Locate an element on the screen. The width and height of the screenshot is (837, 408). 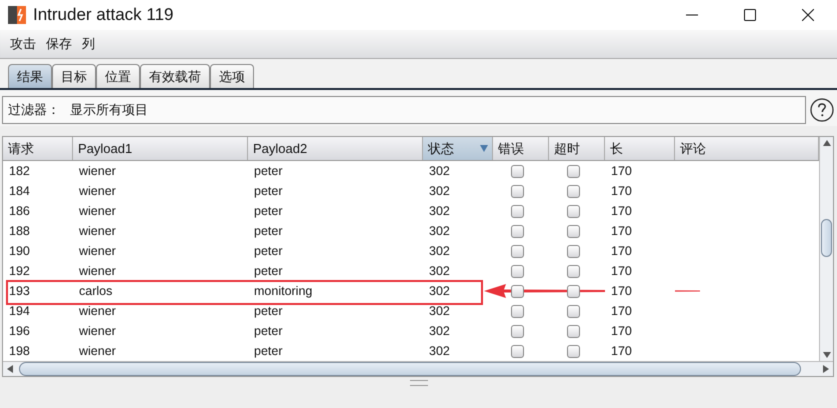
menu-item: 保存 is located at coordinates (59, 44).